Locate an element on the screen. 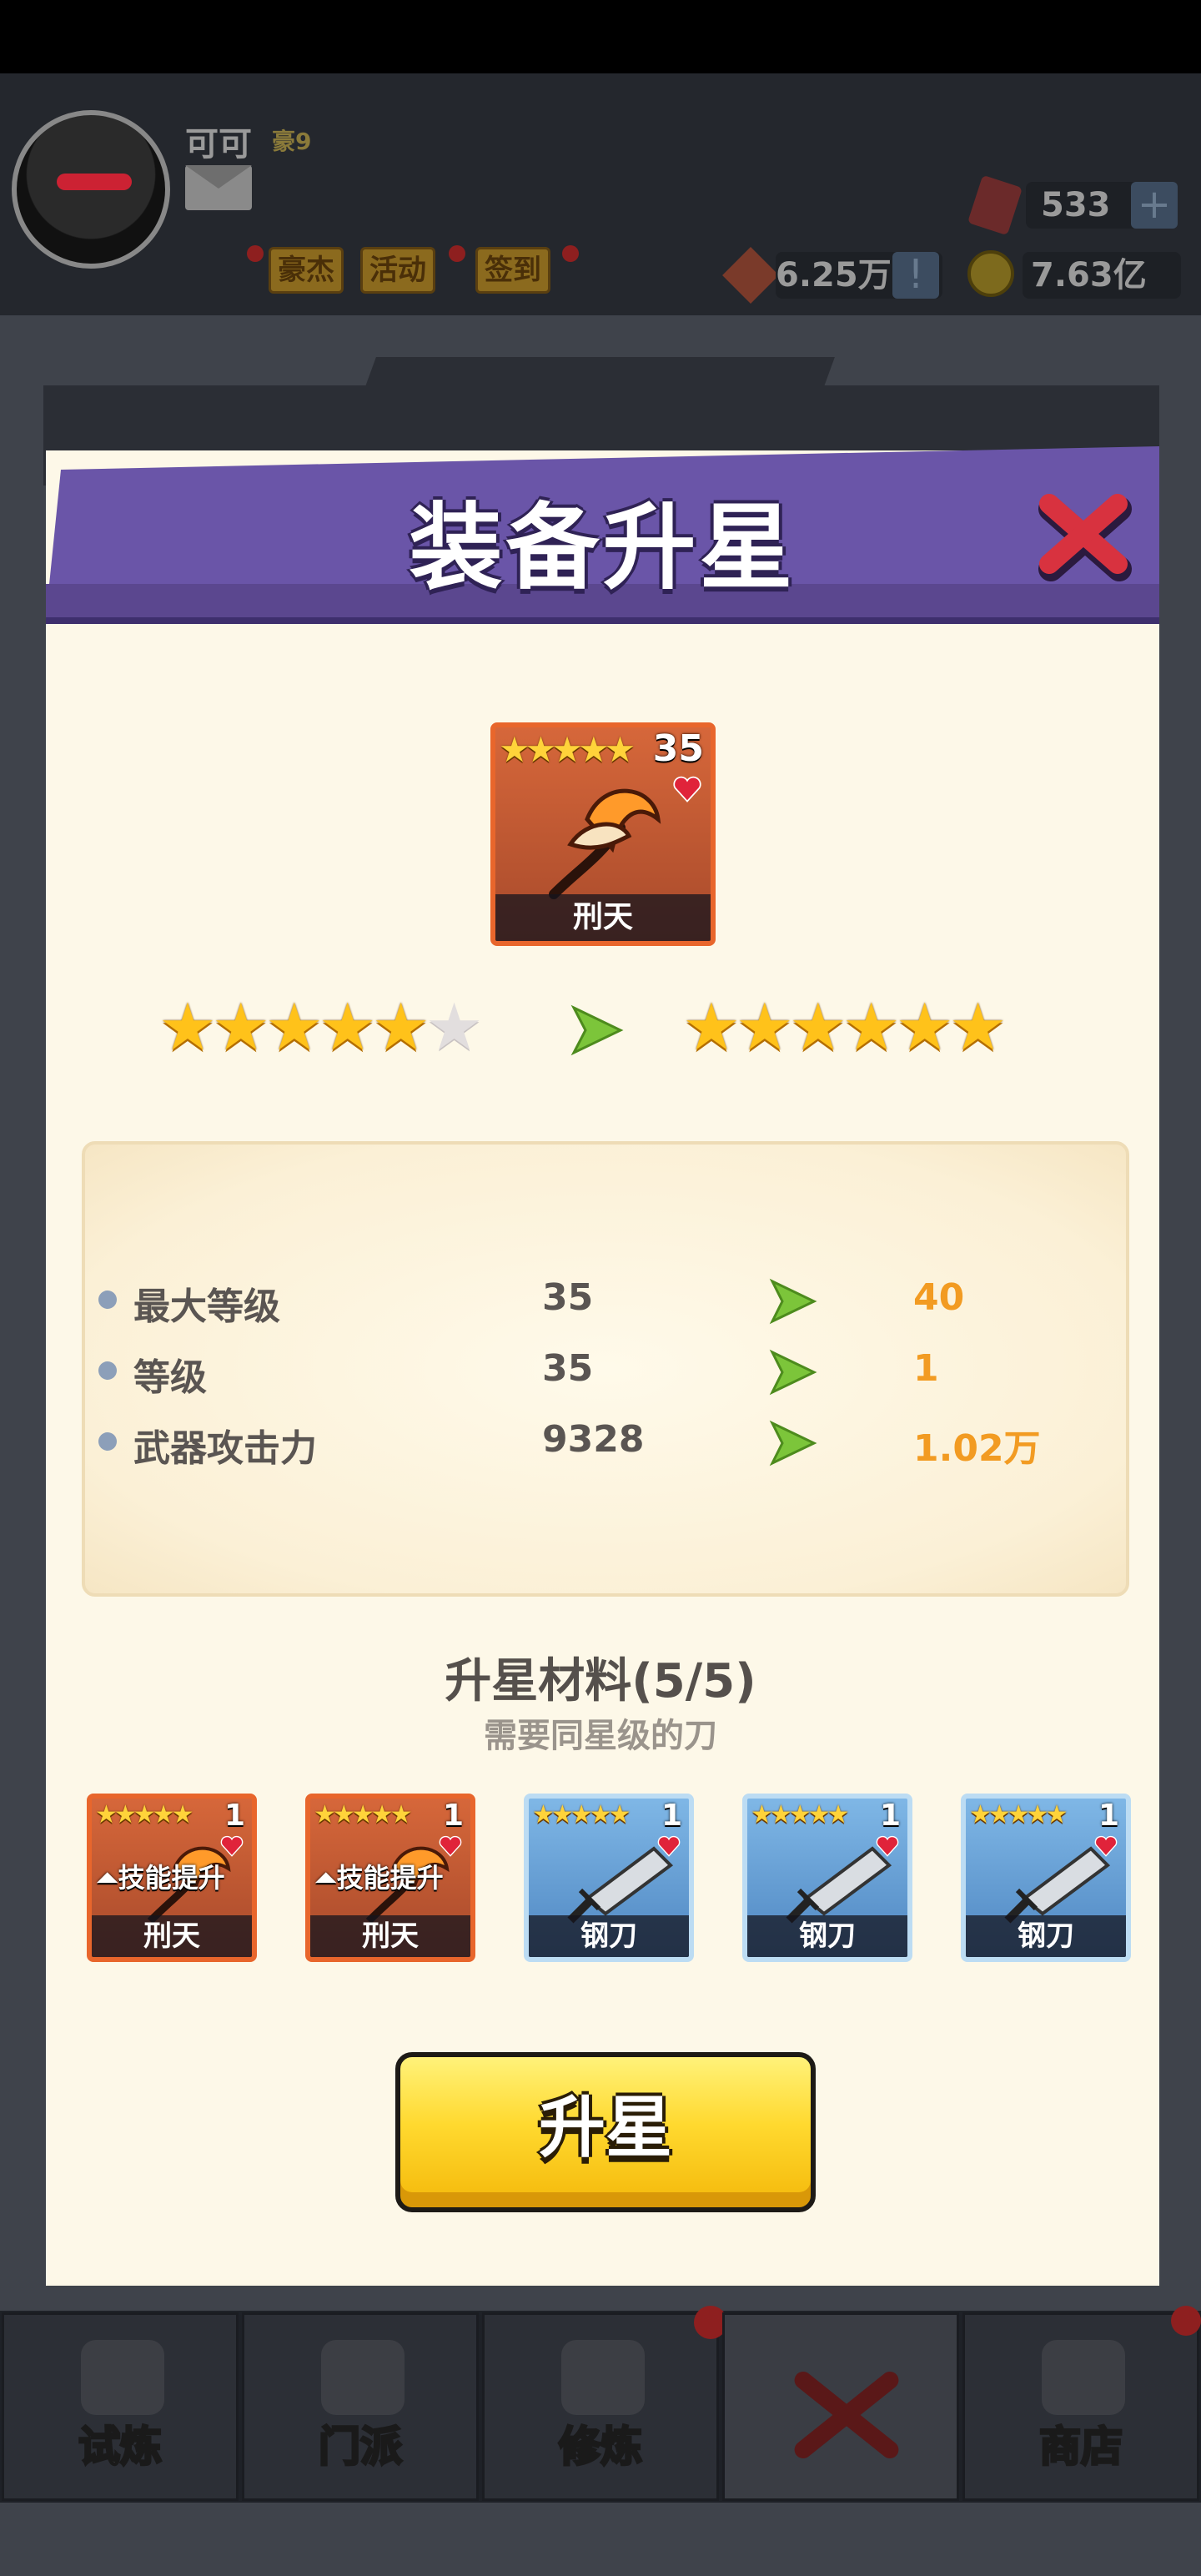  crossed-swords-icon is located at coordinates (847, 2415).